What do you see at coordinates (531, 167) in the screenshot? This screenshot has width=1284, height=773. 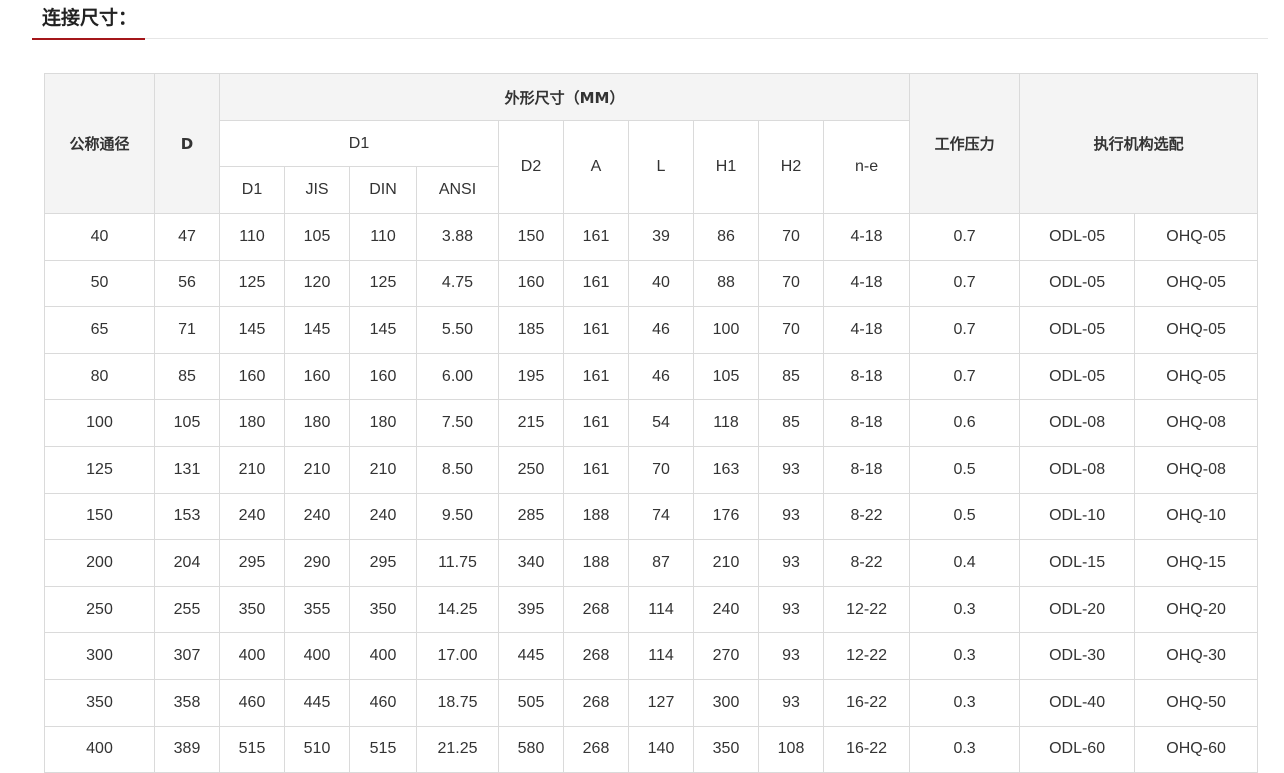 I see `header-d2: D2` at bounding box center [531, 167].